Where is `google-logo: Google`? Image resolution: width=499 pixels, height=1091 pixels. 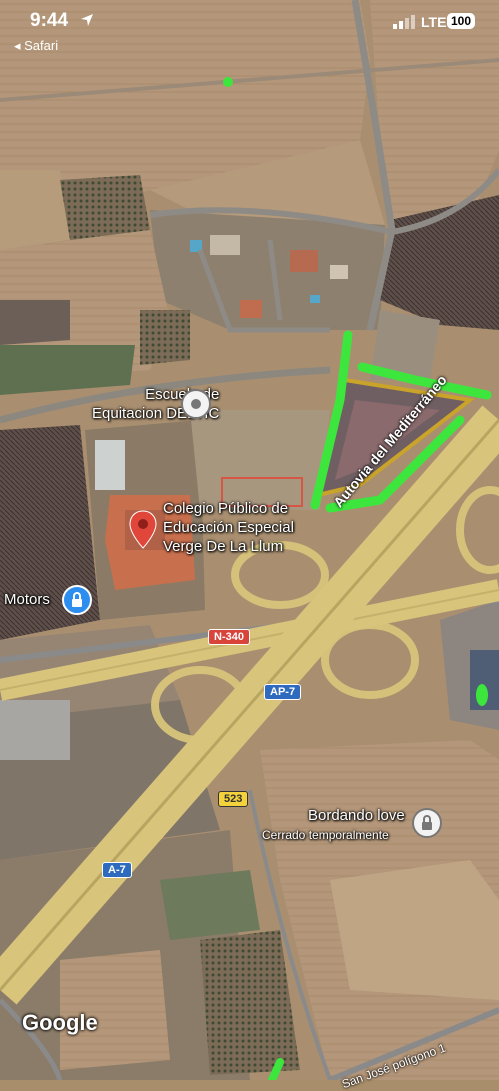 google-logo: Google is located at coordinates (60, 1022).